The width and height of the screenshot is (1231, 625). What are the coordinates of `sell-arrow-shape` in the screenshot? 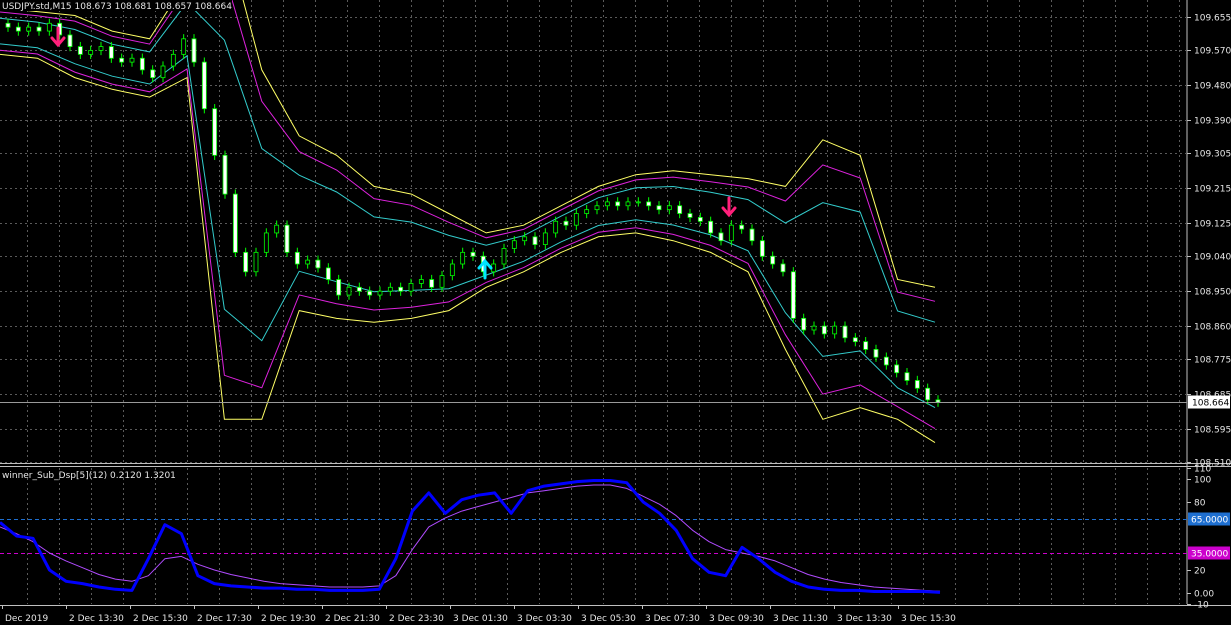 It's located at (58, 37).